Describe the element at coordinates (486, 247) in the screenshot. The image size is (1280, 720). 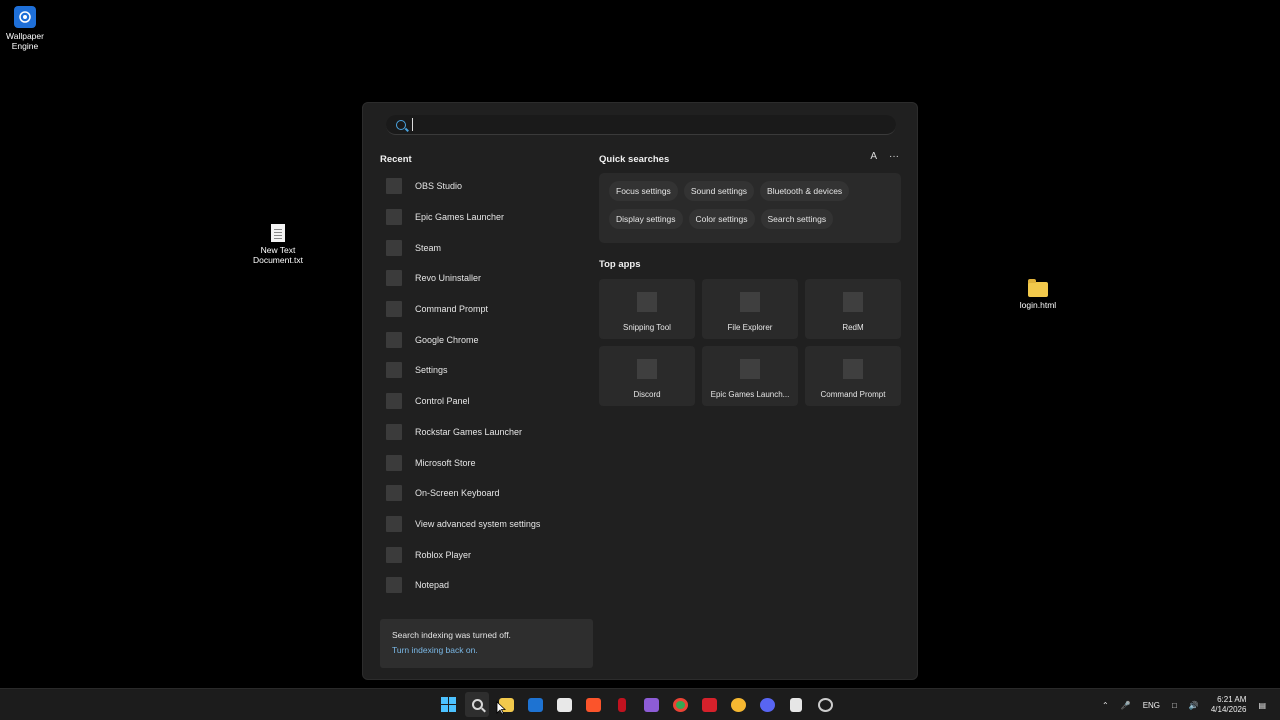
I see `recent-item-steam: Steam` at that location.